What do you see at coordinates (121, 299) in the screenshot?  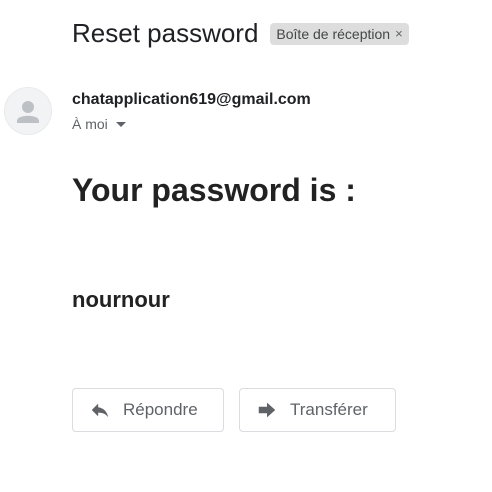 I see `password-value: nournour` at bounding box center [121, 299].